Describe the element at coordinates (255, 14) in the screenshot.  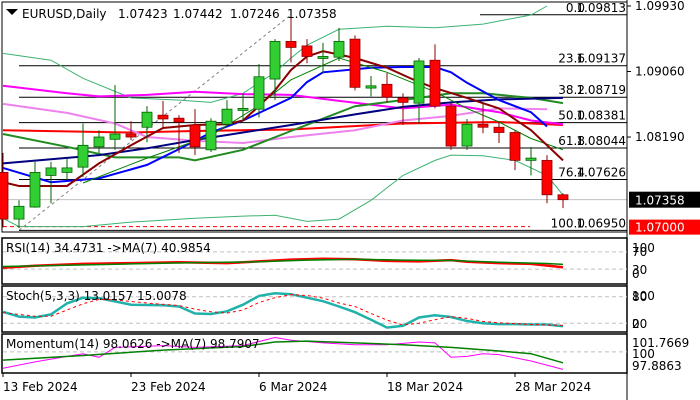
I see `ohlc-low: 1.07246` at that location.